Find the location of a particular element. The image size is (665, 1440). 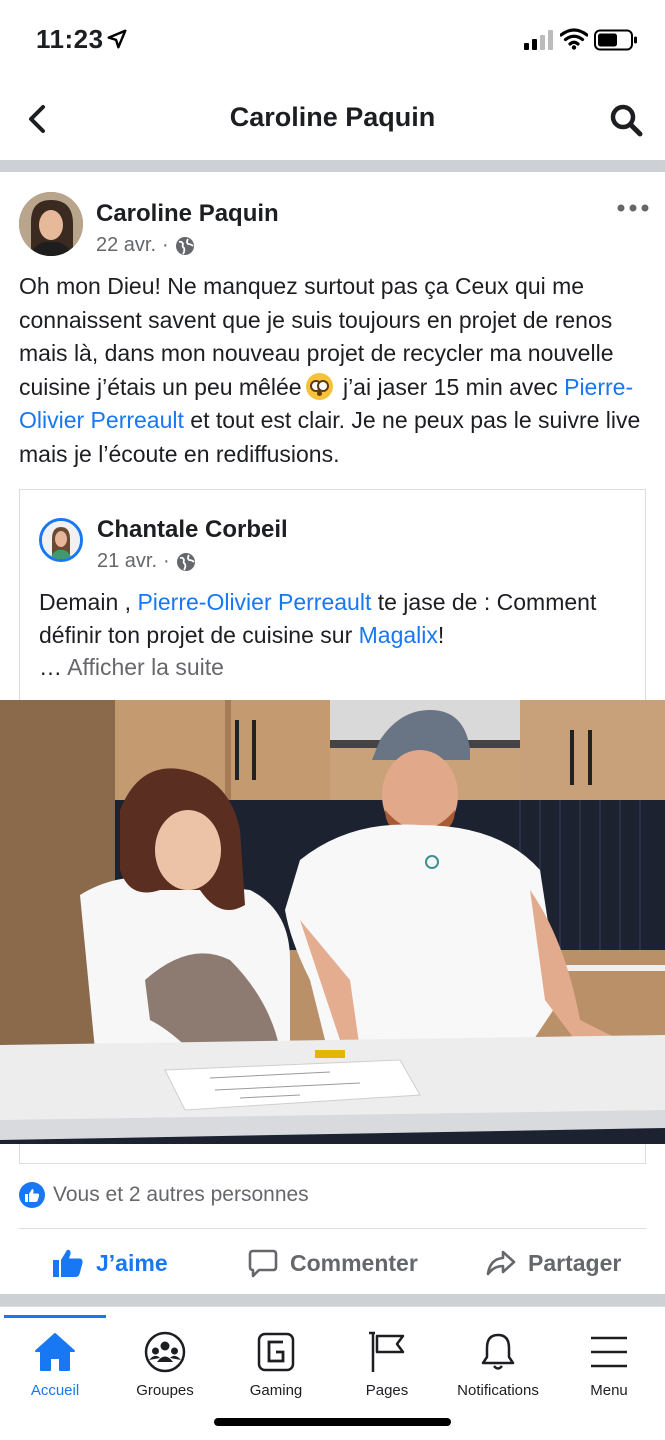

tab-label: Groupes is located at coordinates (165, 1390).